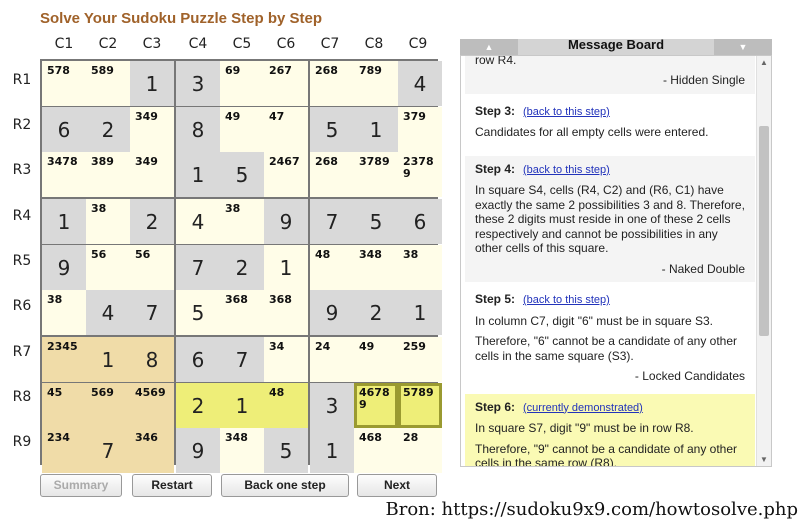  I want to click on scrollbar-up-icon: ▲, so click(764, 62).